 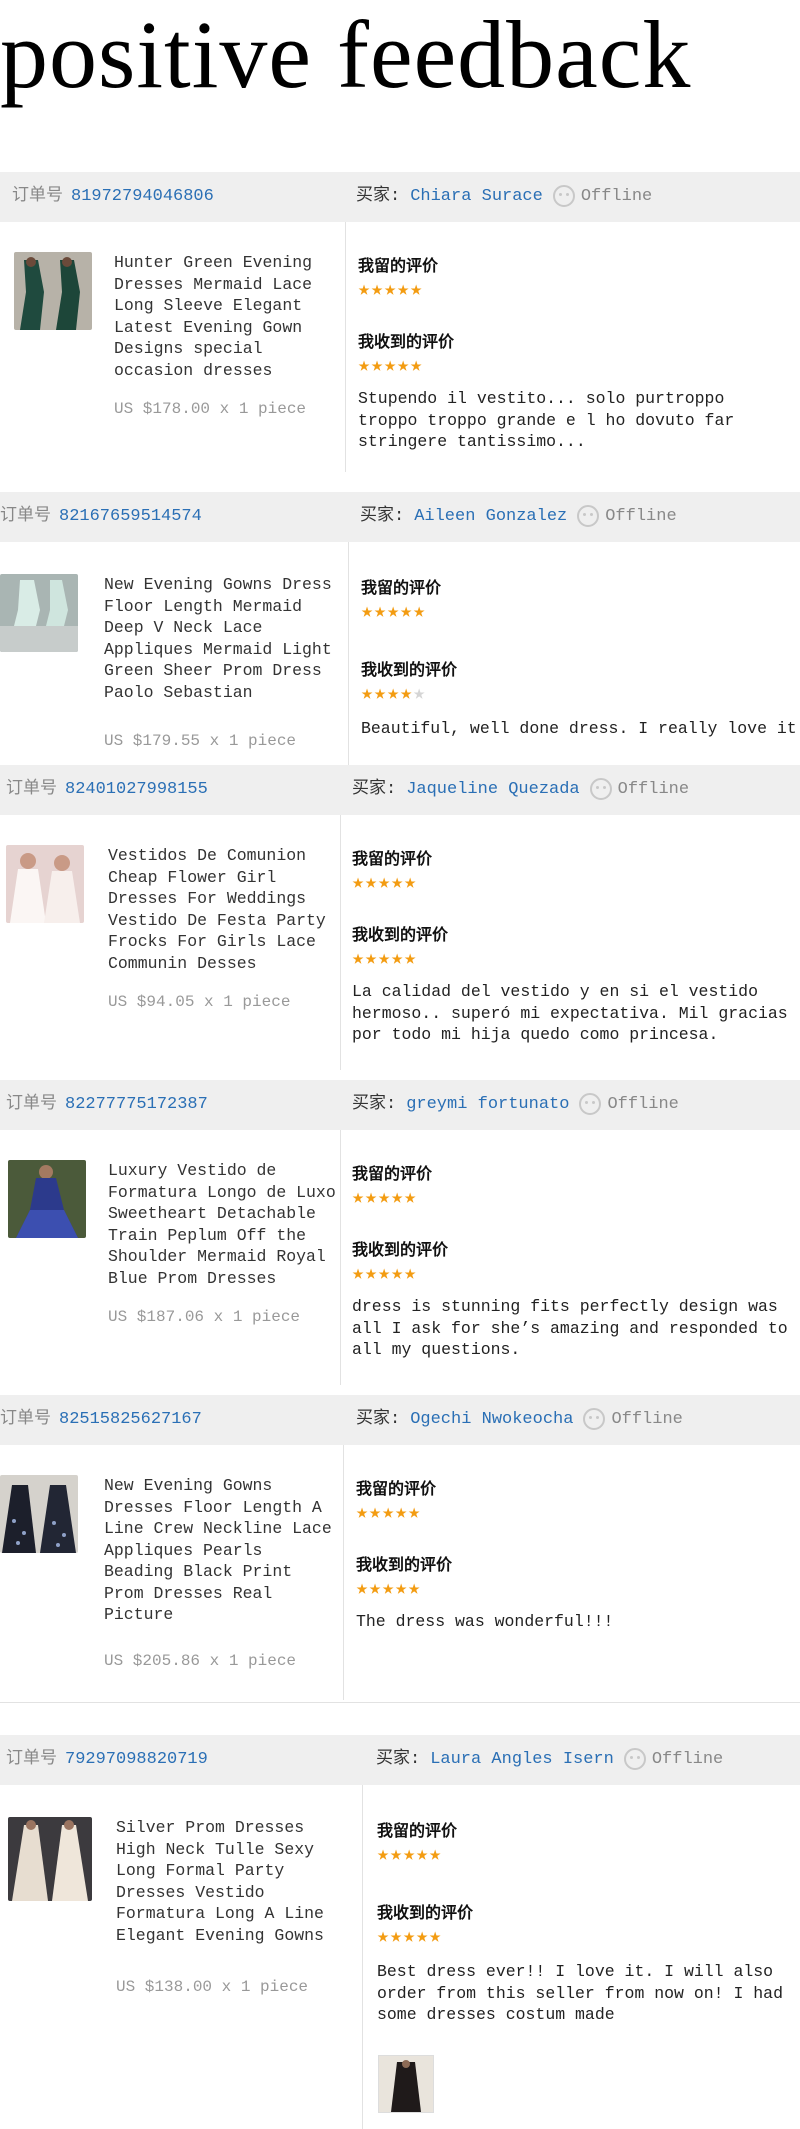 What do you see at coordinates (130, 516) in the screenshot?
I see `order-number-link: 82167659514574` at bounding box center [130, 516].